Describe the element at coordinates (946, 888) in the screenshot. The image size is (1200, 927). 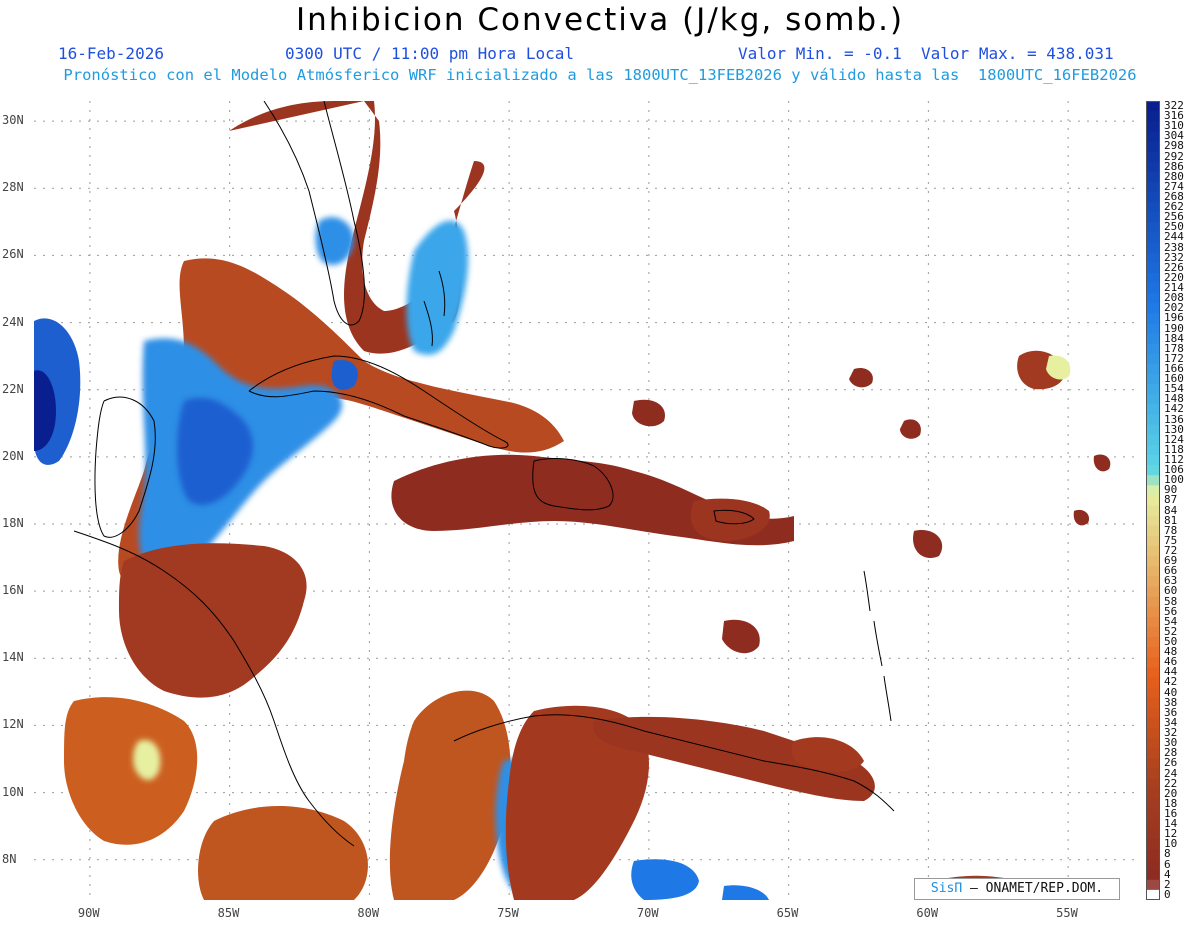
I see `credit-brand: SisΠ` at that location.